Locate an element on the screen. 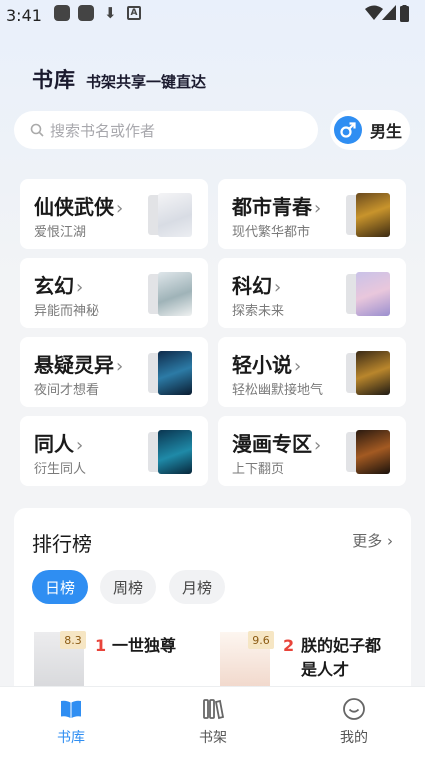 The image size is (425, 757). nav-item-profile: 我的 is located at coordinates (354, 722).